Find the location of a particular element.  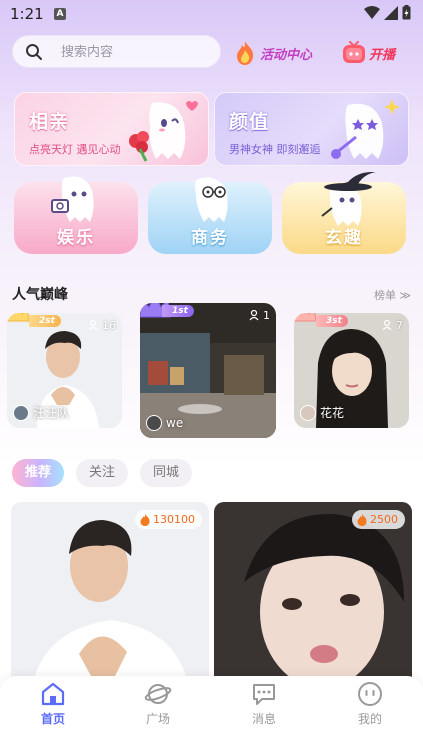

planet-icon is located at coordinates (158, 694).